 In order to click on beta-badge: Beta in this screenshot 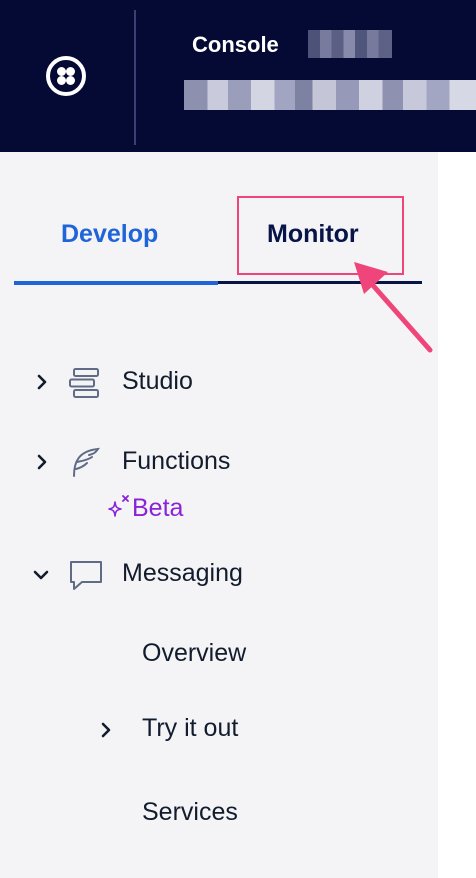, I will do `click(144, 508)`.